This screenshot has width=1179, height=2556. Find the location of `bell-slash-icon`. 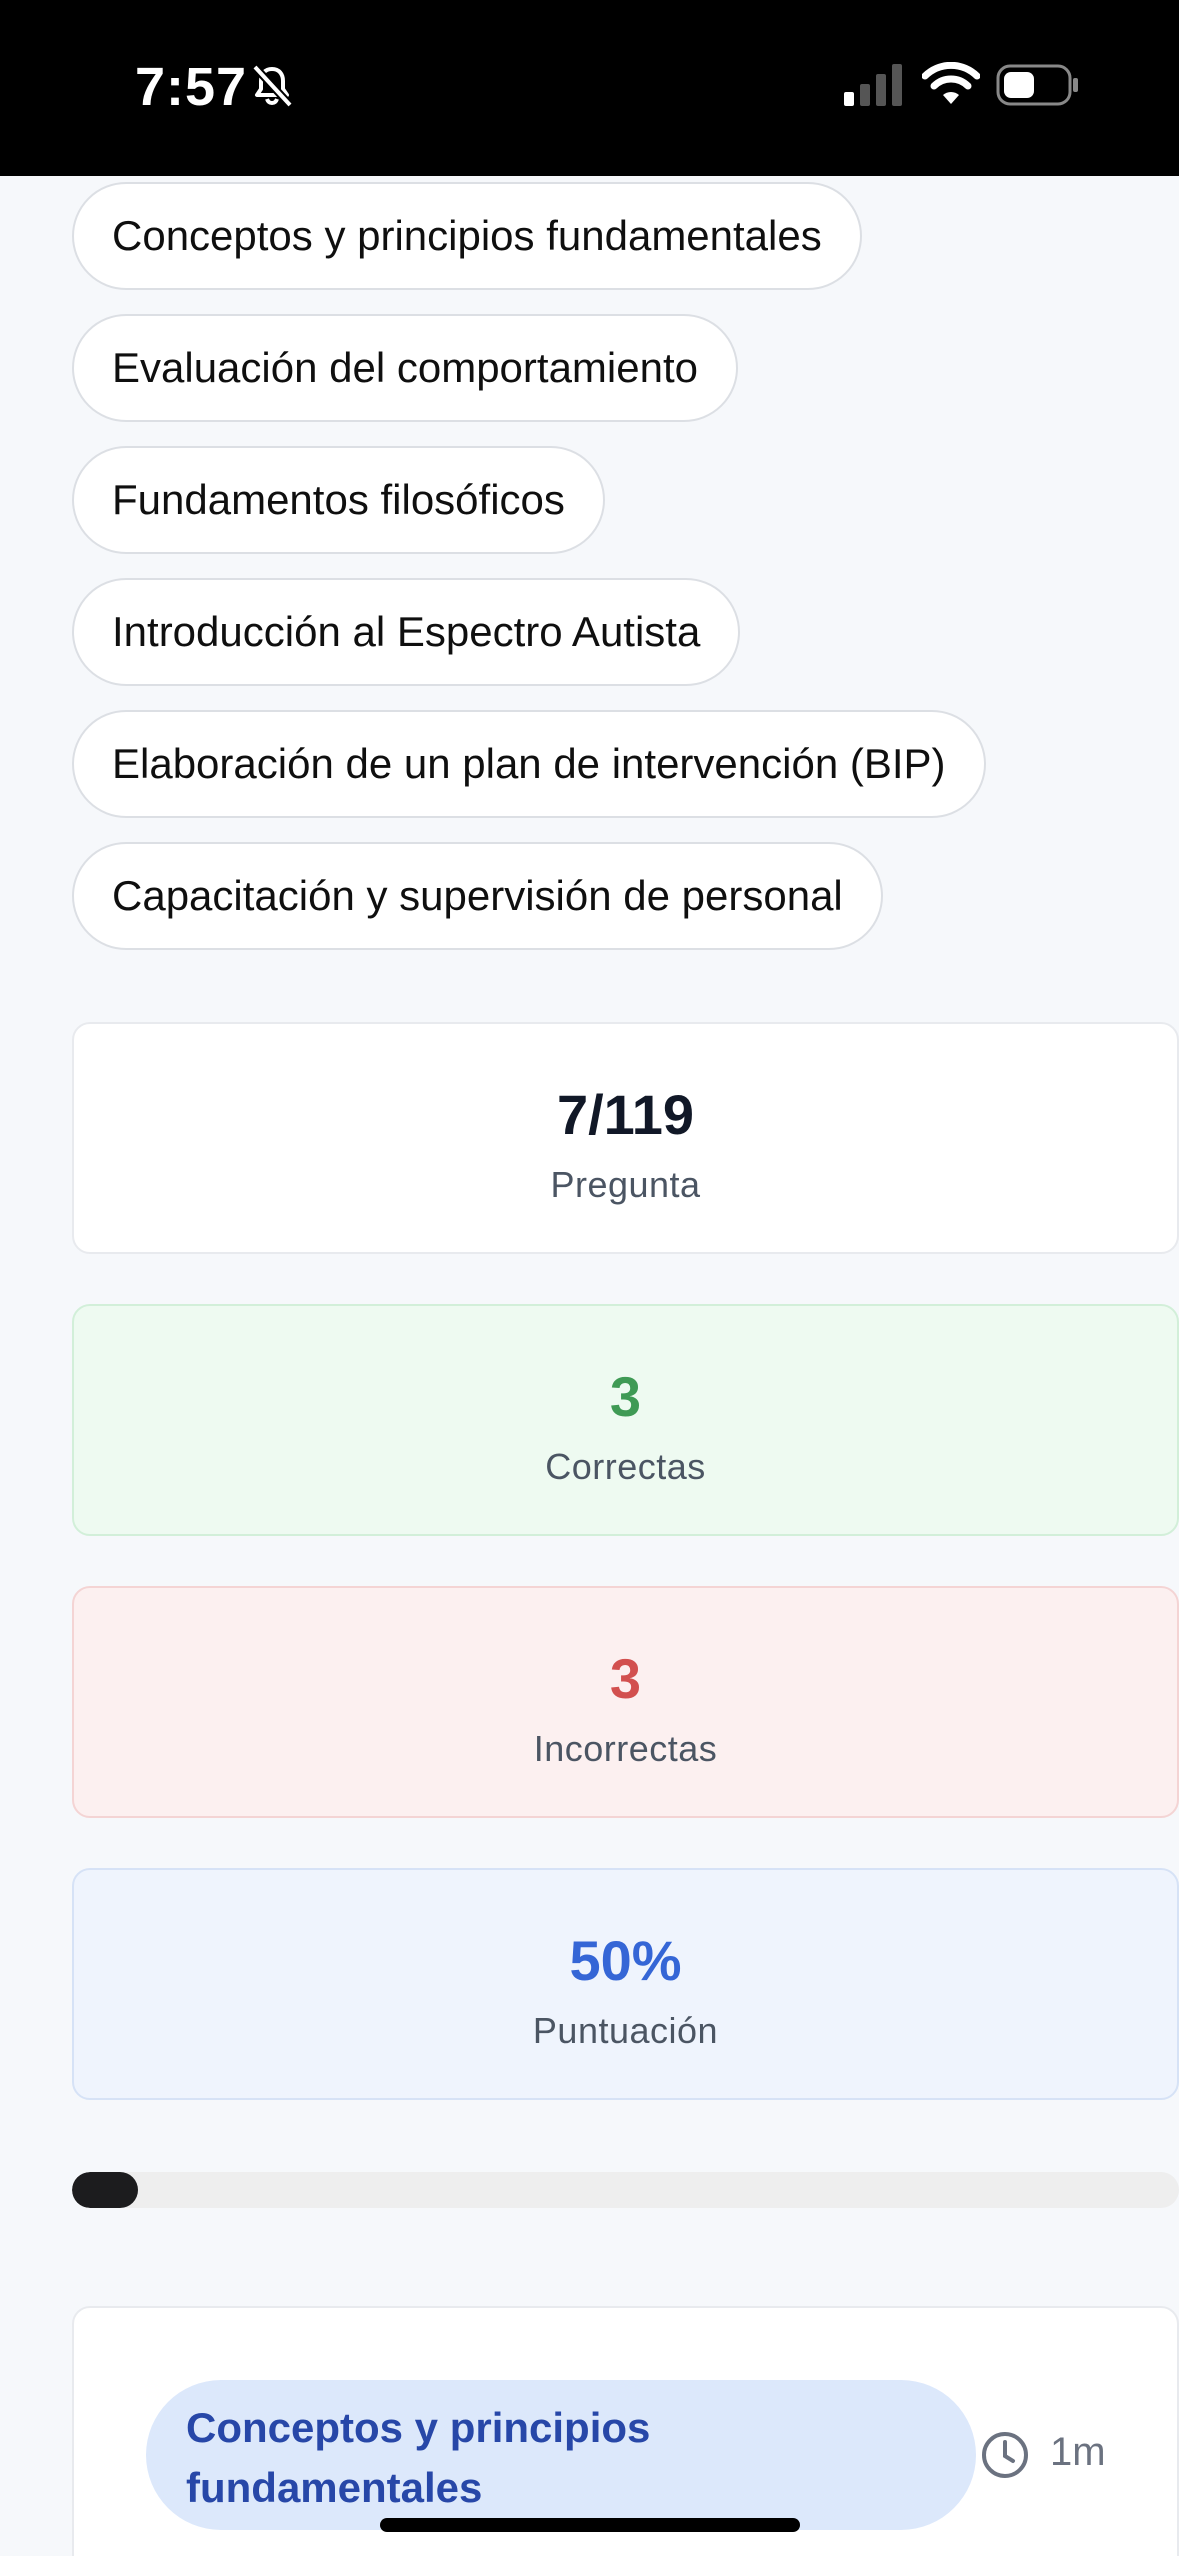

bell-slash-icon is located at coordinates (272, 86).